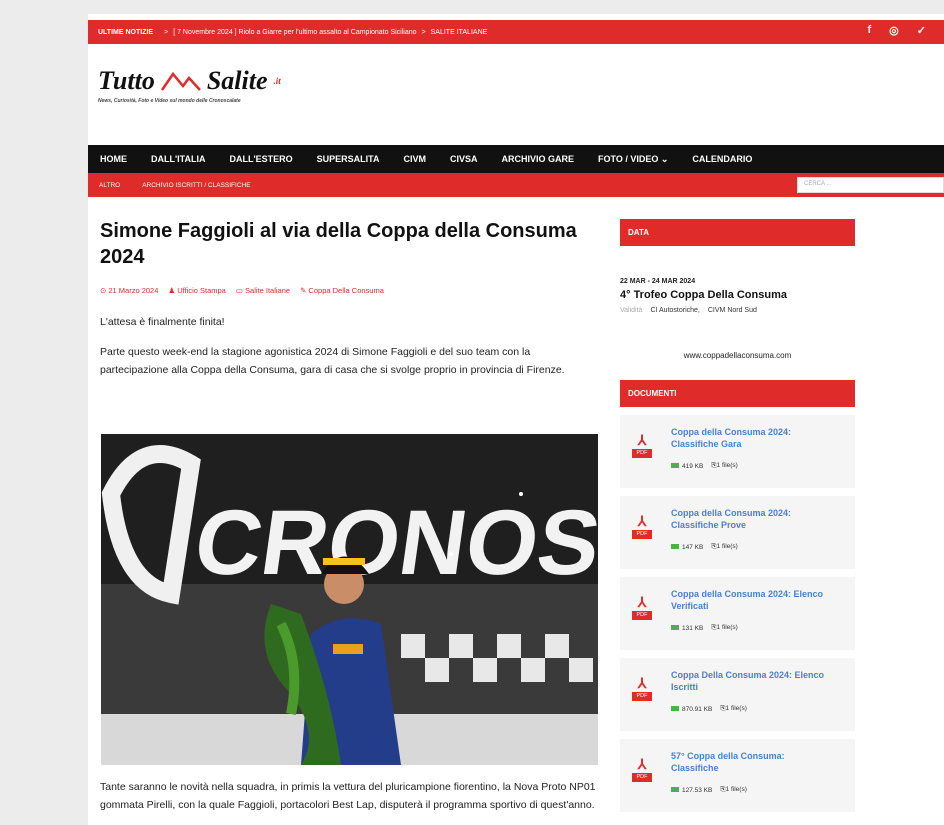 This screenshot has height=825, width=944. Describe the element at coordinates (129, 290) in the screenshot. I see `article-date: ⊙ 21 Marzo 2024` at that location.